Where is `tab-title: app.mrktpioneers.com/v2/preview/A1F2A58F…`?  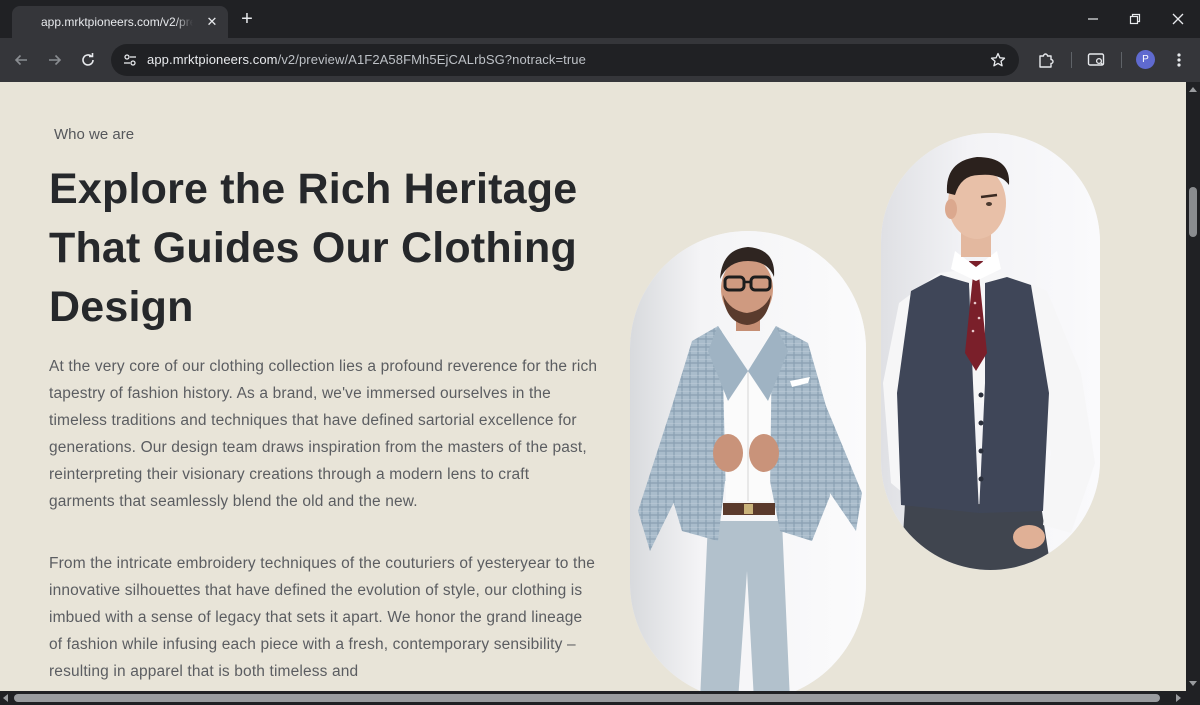 tab-title: app.mrktpioneers.com/v2/preview/A1F2A58F… is located at coordinates (117, 22).